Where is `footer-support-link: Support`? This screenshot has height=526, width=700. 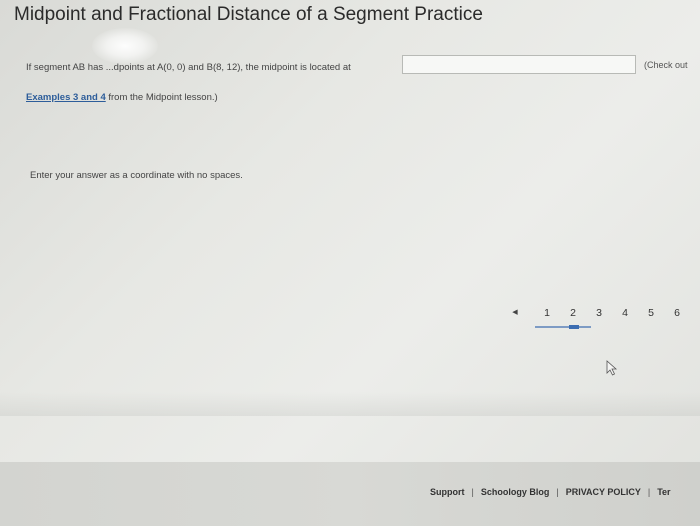
footer-support-link: Support is located at coordinates (447, 492).